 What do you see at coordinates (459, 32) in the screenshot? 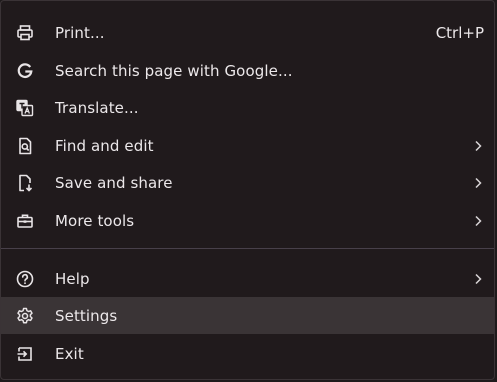
I see `shortcut-text: Ctrl+P` at bounding box center [459, 32].